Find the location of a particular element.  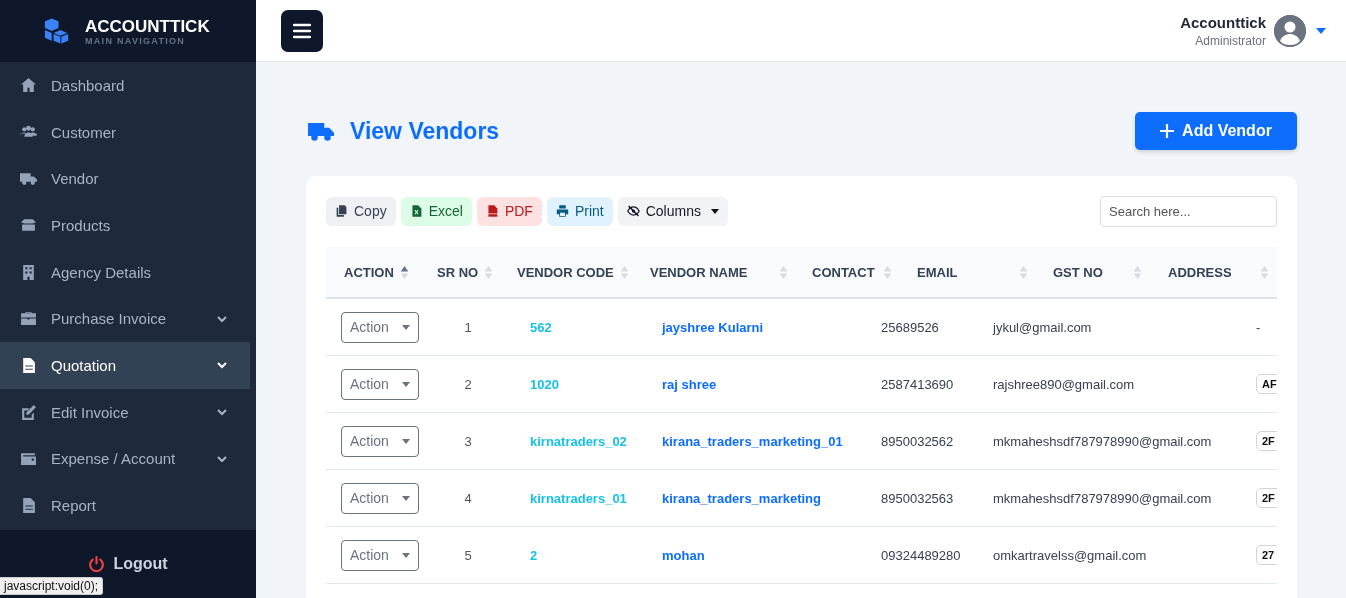

table-cell: 2 is located at coordinates (468, 384).